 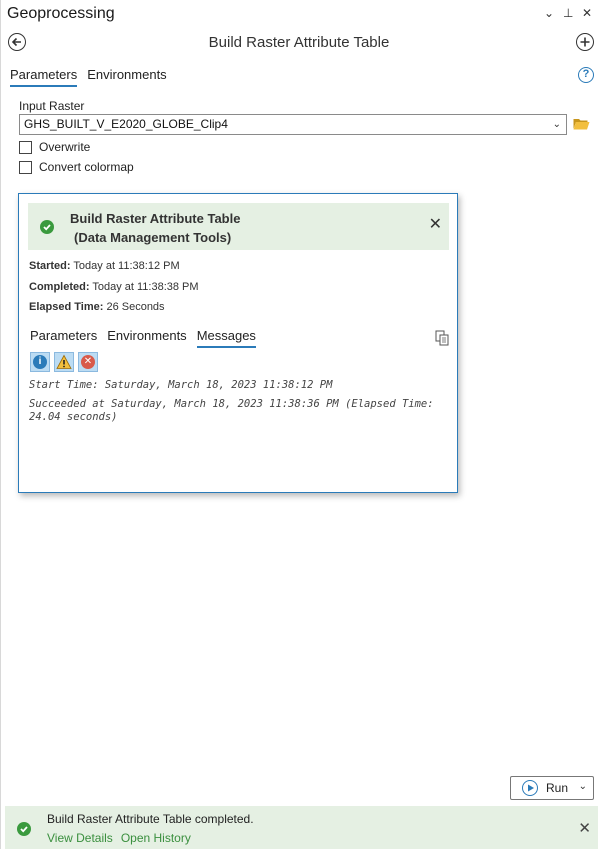 I want to click on convert-colormap-checkbox-row: Convert colormap, so click(x=76, y=167).